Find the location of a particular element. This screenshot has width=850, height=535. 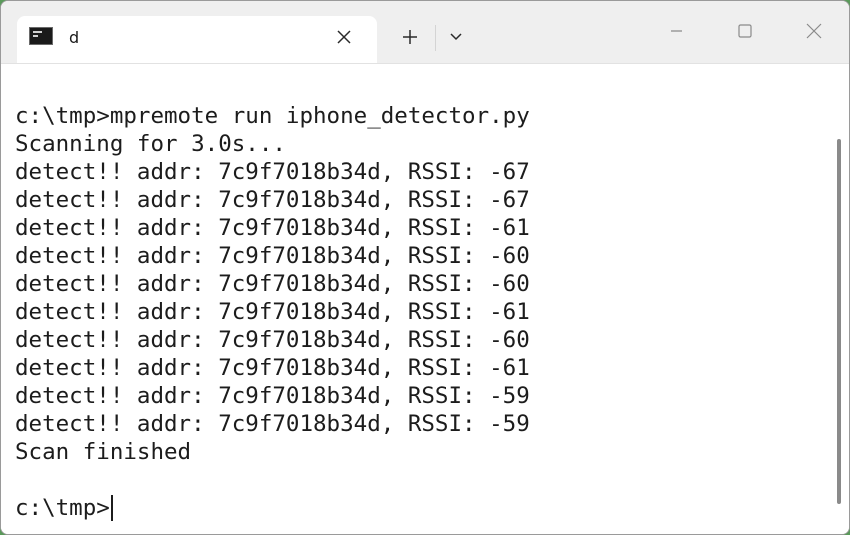

maximize-icon is located at coordinates (745, 31).